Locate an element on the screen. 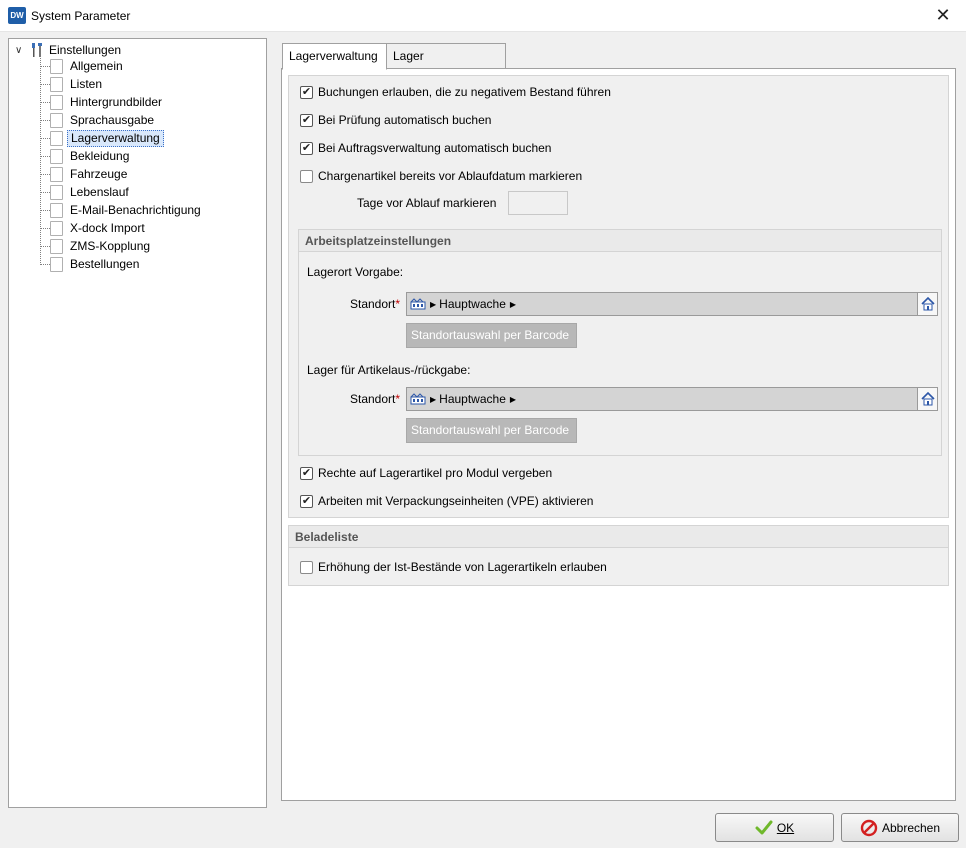 The height and width of the screenshot is (848, 966). tree-item-label: Fahrzeuge is located at coordinates (99, 173).